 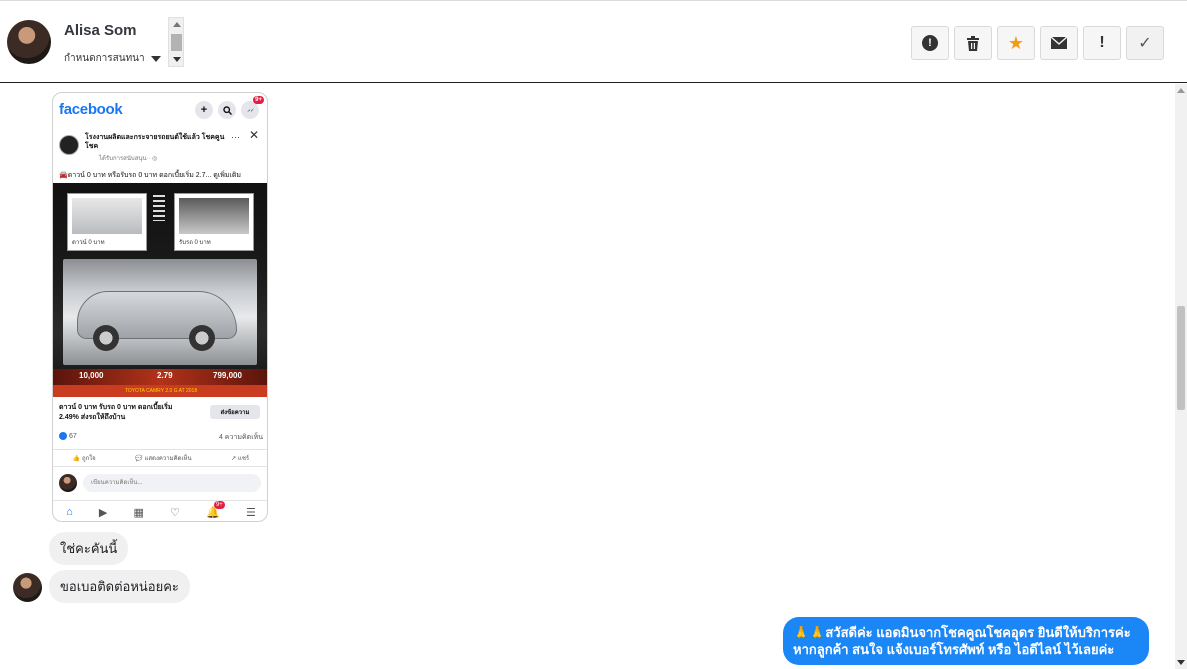 I want to click on comment-action: 💬 แสดงความคิดเห็น, so click(x=163, y=458).